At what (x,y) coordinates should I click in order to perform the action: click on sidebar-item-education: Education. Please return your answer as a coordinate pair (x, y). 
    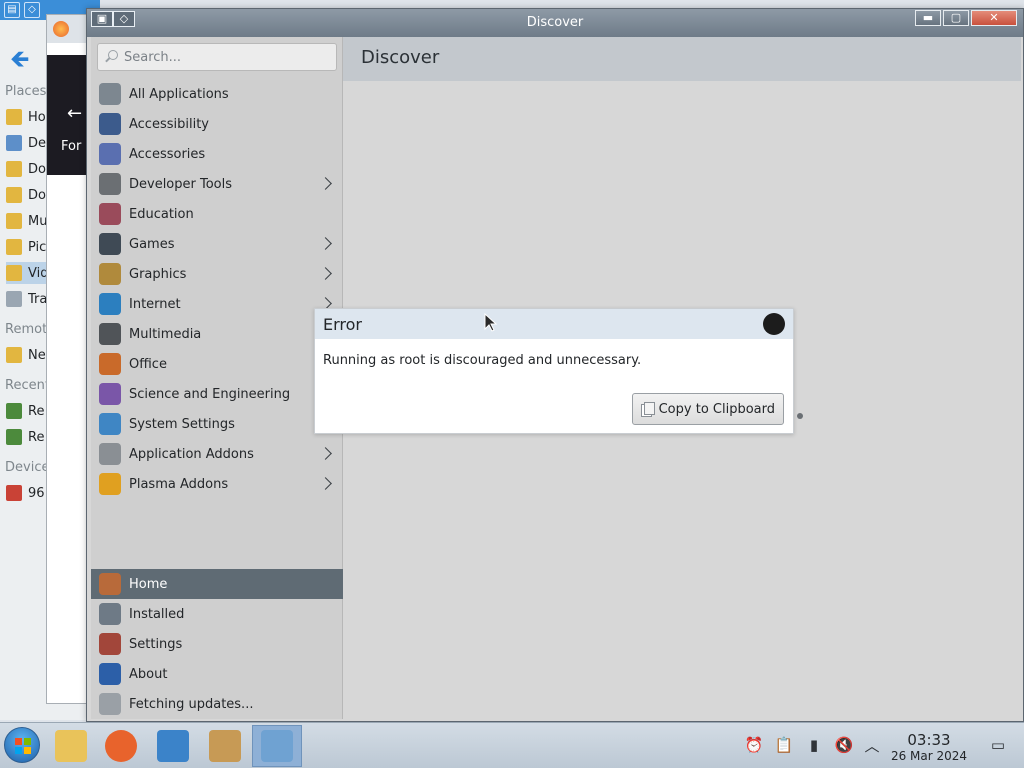
    Looking at the image, I should click on (217, 214).